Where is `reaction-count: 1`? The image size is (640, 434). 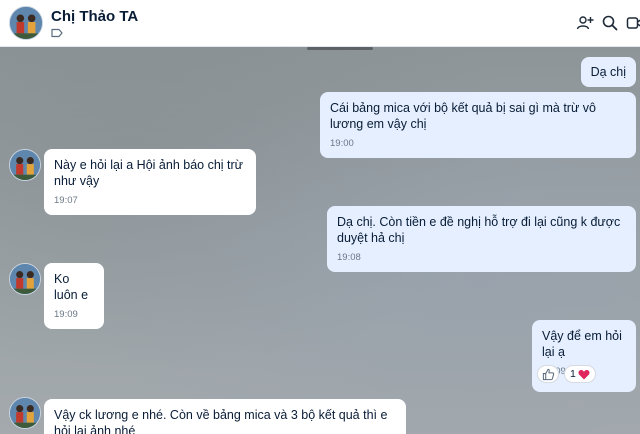
reaction-count: 1 is located at coordinates (573, 374).